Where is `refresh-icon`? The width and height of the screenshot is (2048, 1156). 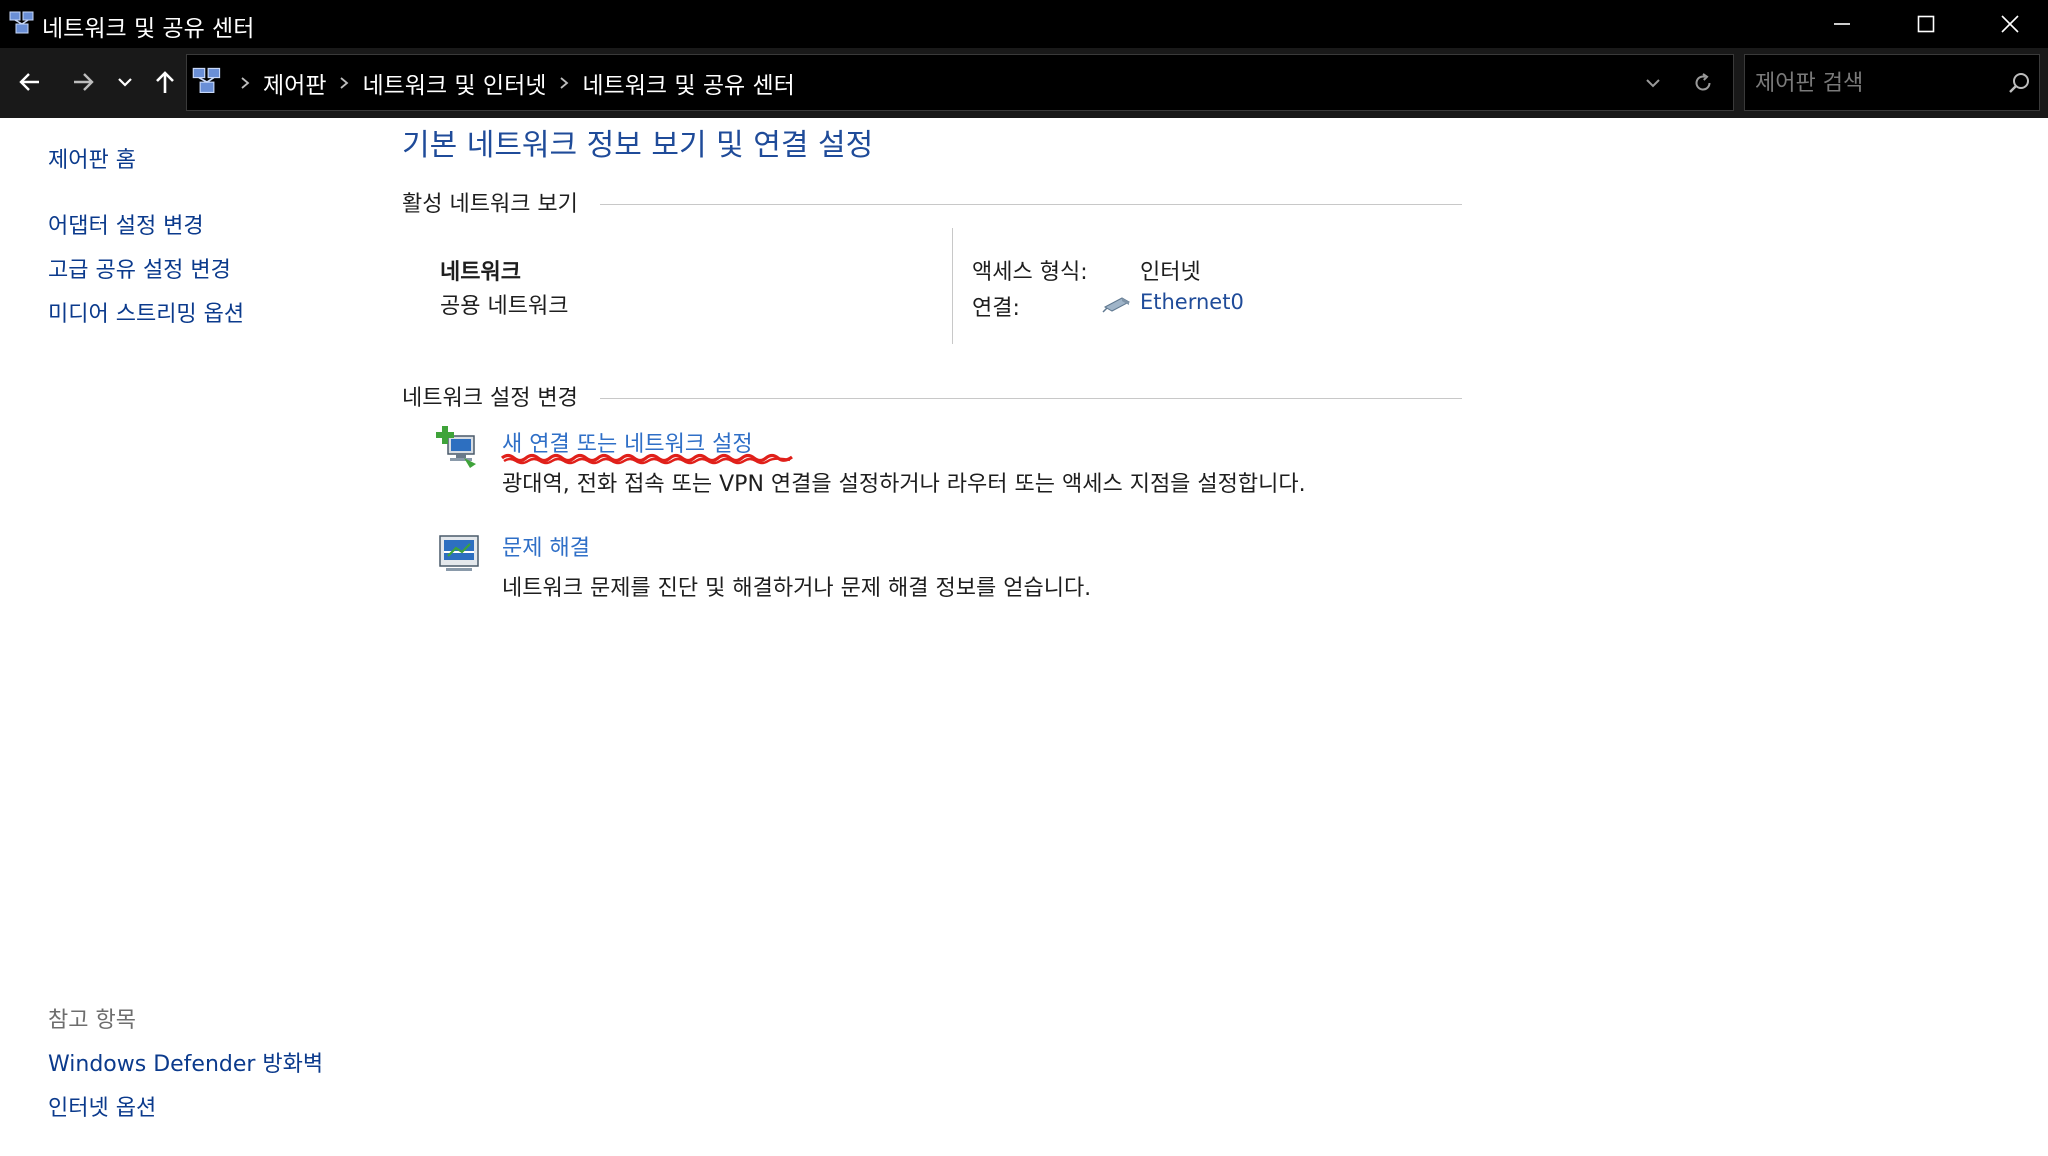
refresh-icon is located at coordinates (1703, 82).